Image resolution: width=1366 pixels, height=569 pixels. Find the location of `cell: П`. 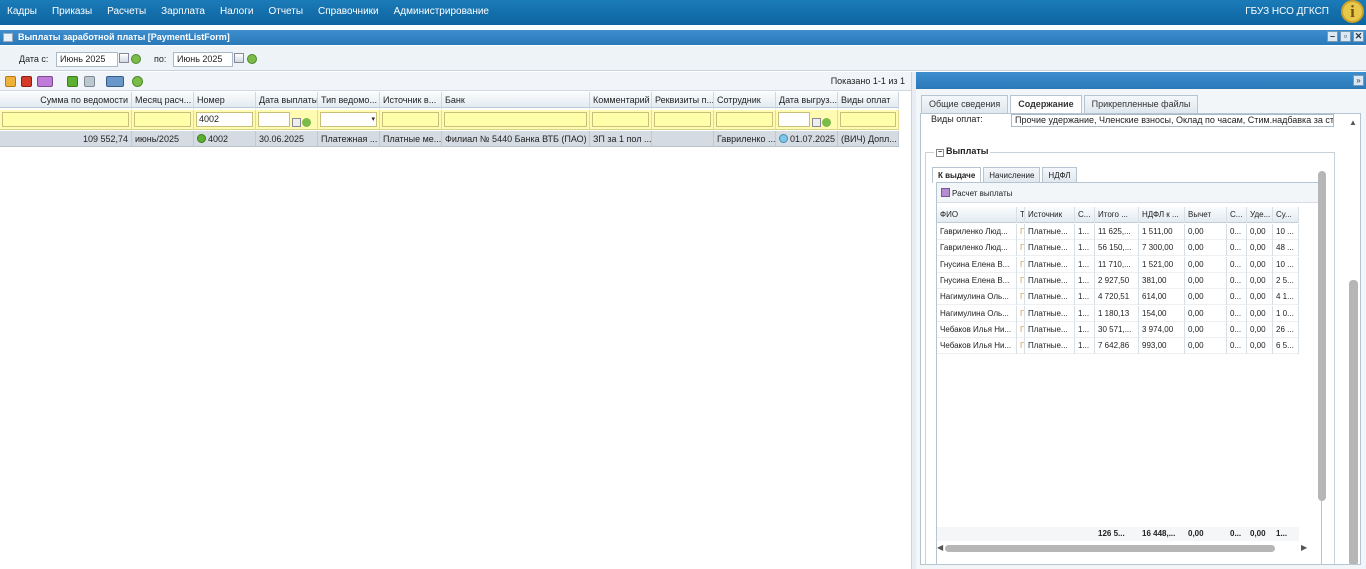

cell: П is located at coordinates (1021, 297).